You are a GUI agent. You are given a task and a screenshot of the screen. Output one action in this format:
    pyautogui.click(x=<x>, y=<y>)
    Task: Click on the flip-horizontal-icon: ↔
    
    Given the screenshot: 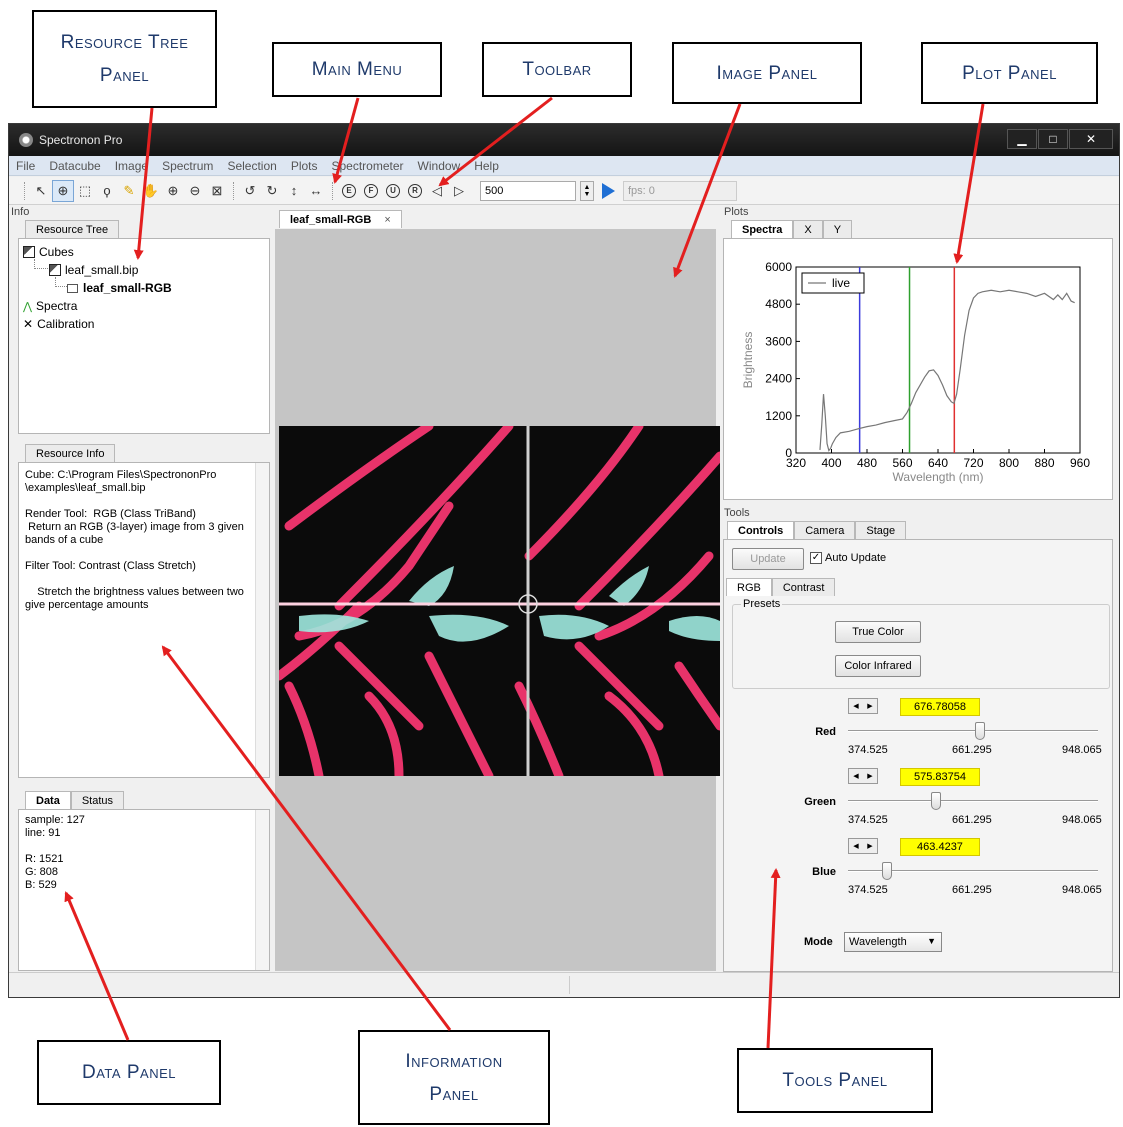 What is the action you would take?
    pyautogui.click(x=316, y=191)
    